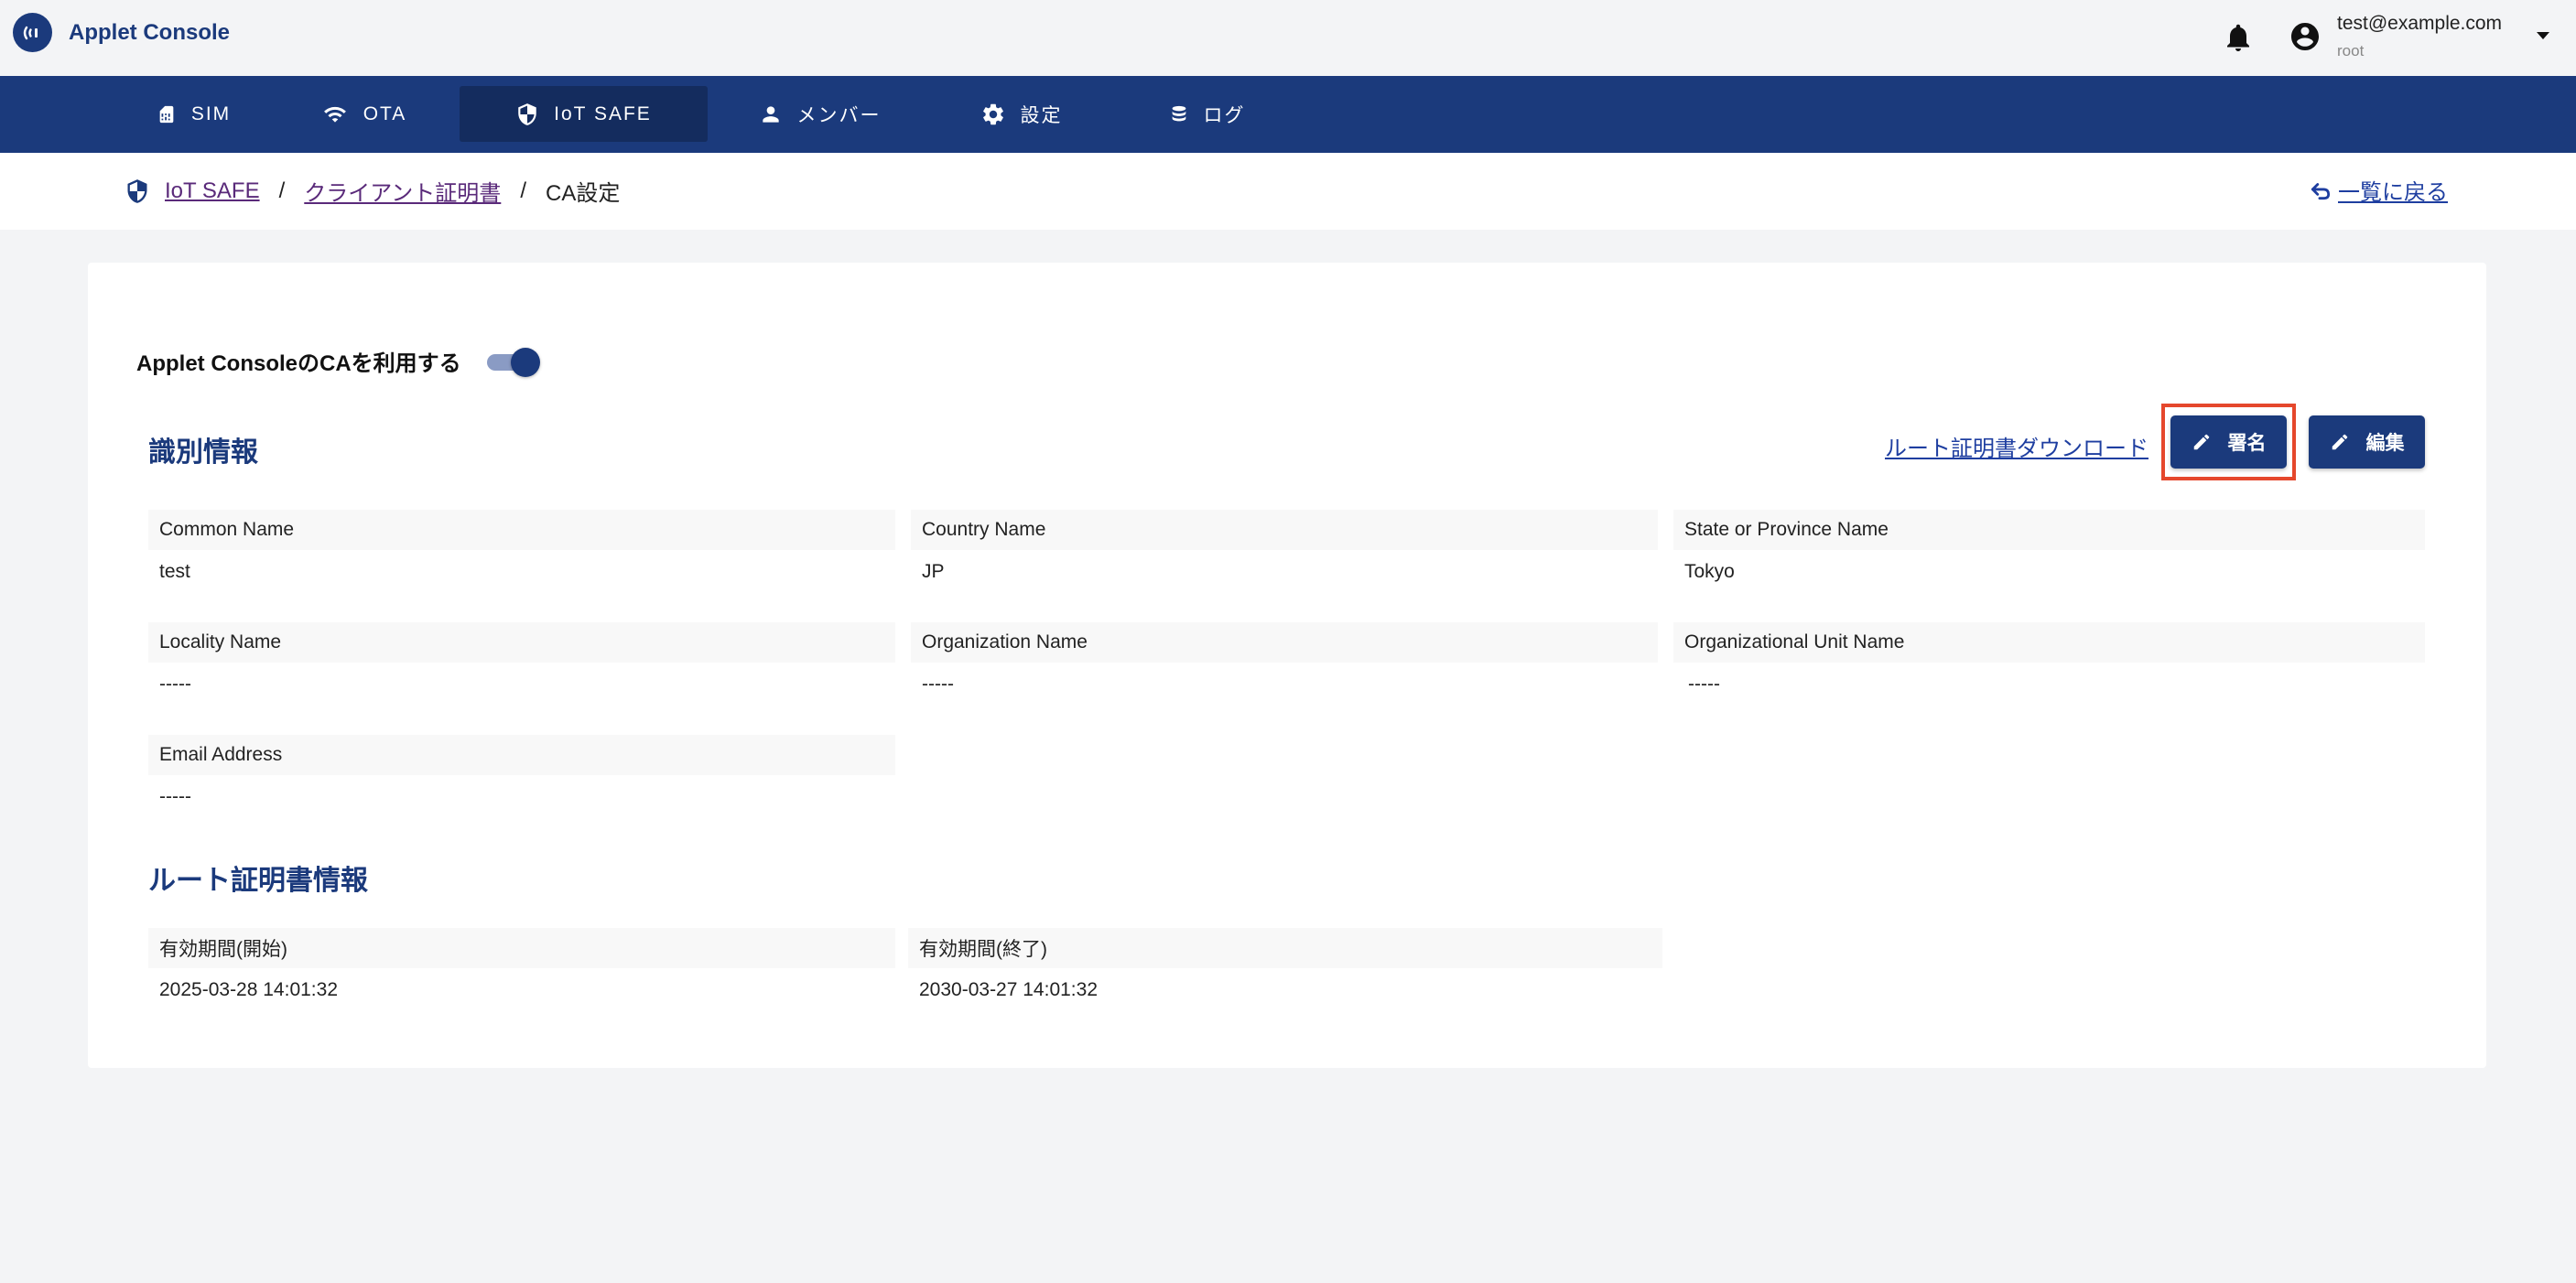 This screenshot has width=2576, height=1283. I want to click on field-label: Locality Name, so click(522, 643).